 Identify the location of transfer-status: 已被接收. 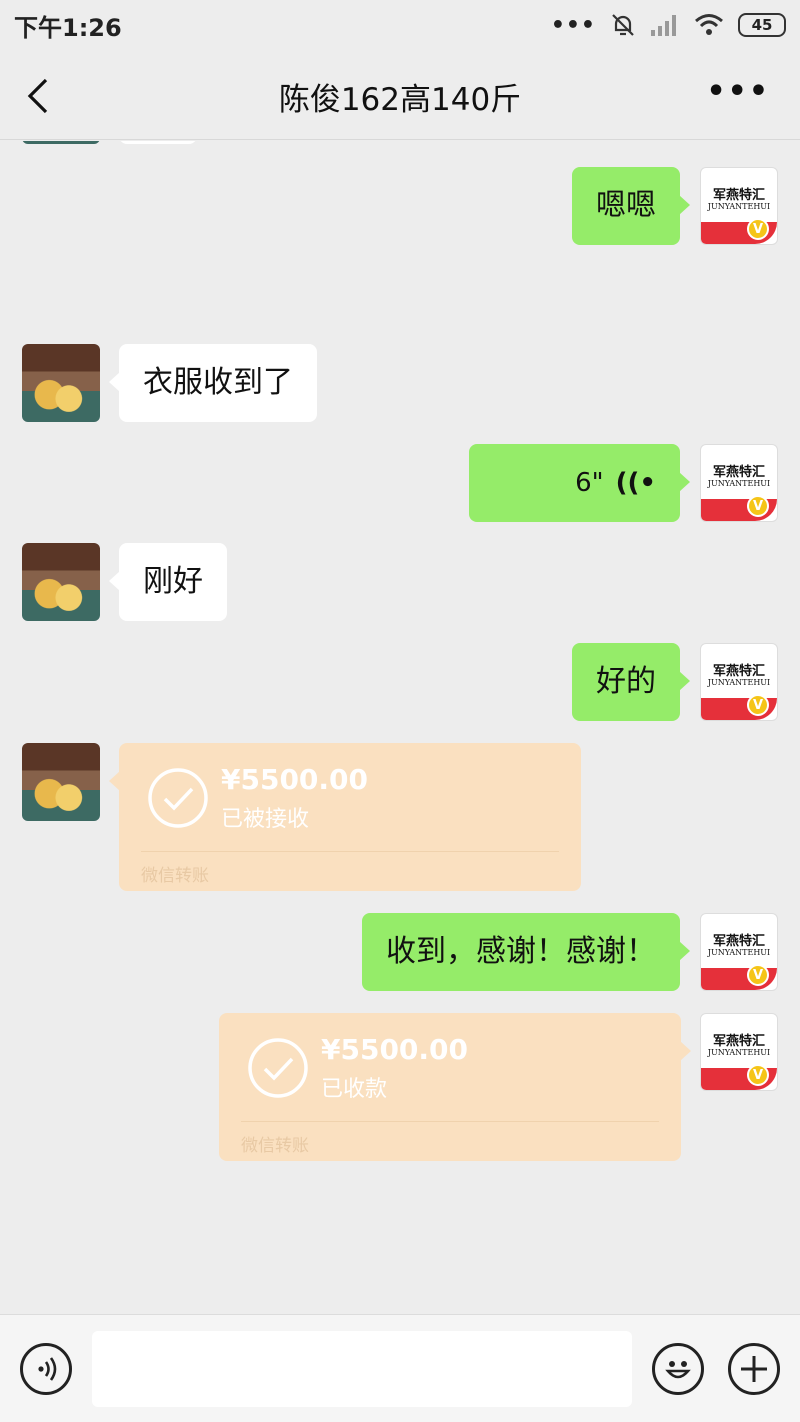
(265, 819).